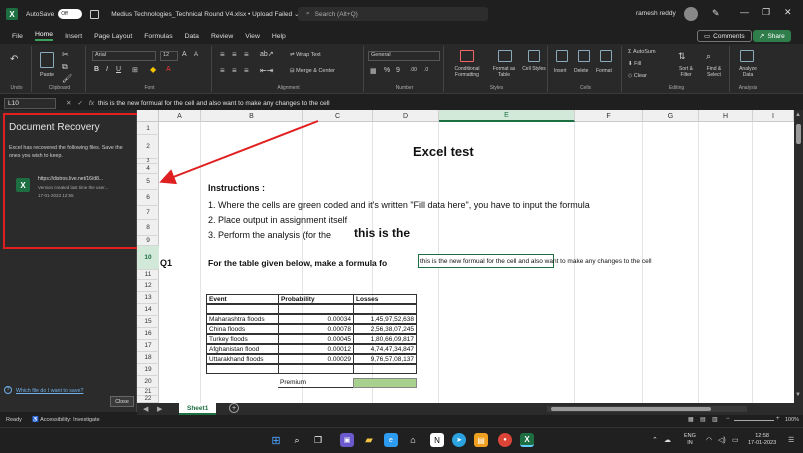  I want to click on row-header: 18, so click(148, 358).